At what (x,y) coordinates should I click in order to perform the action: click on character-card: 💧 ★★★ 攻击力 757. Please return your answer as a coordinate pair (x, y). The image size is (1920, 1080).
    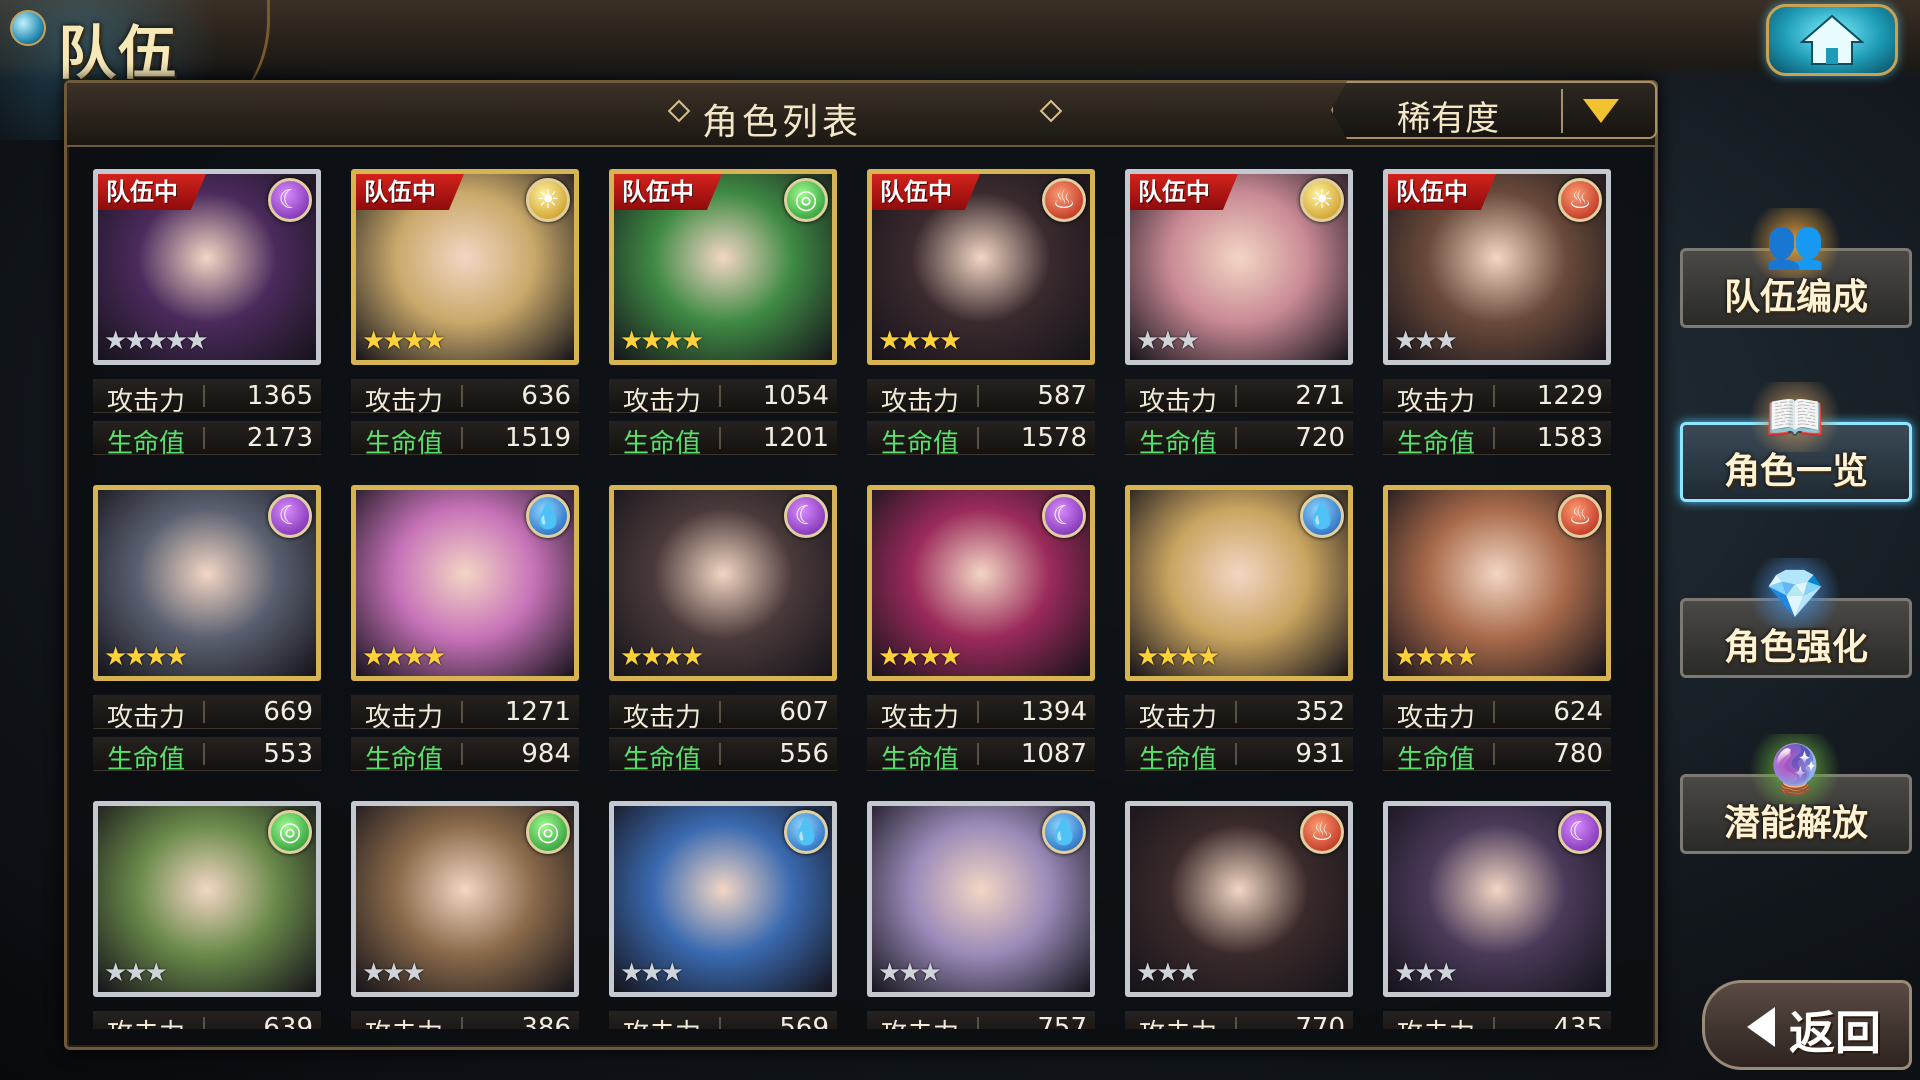
    Looking at the image, I should click on (981, 915).